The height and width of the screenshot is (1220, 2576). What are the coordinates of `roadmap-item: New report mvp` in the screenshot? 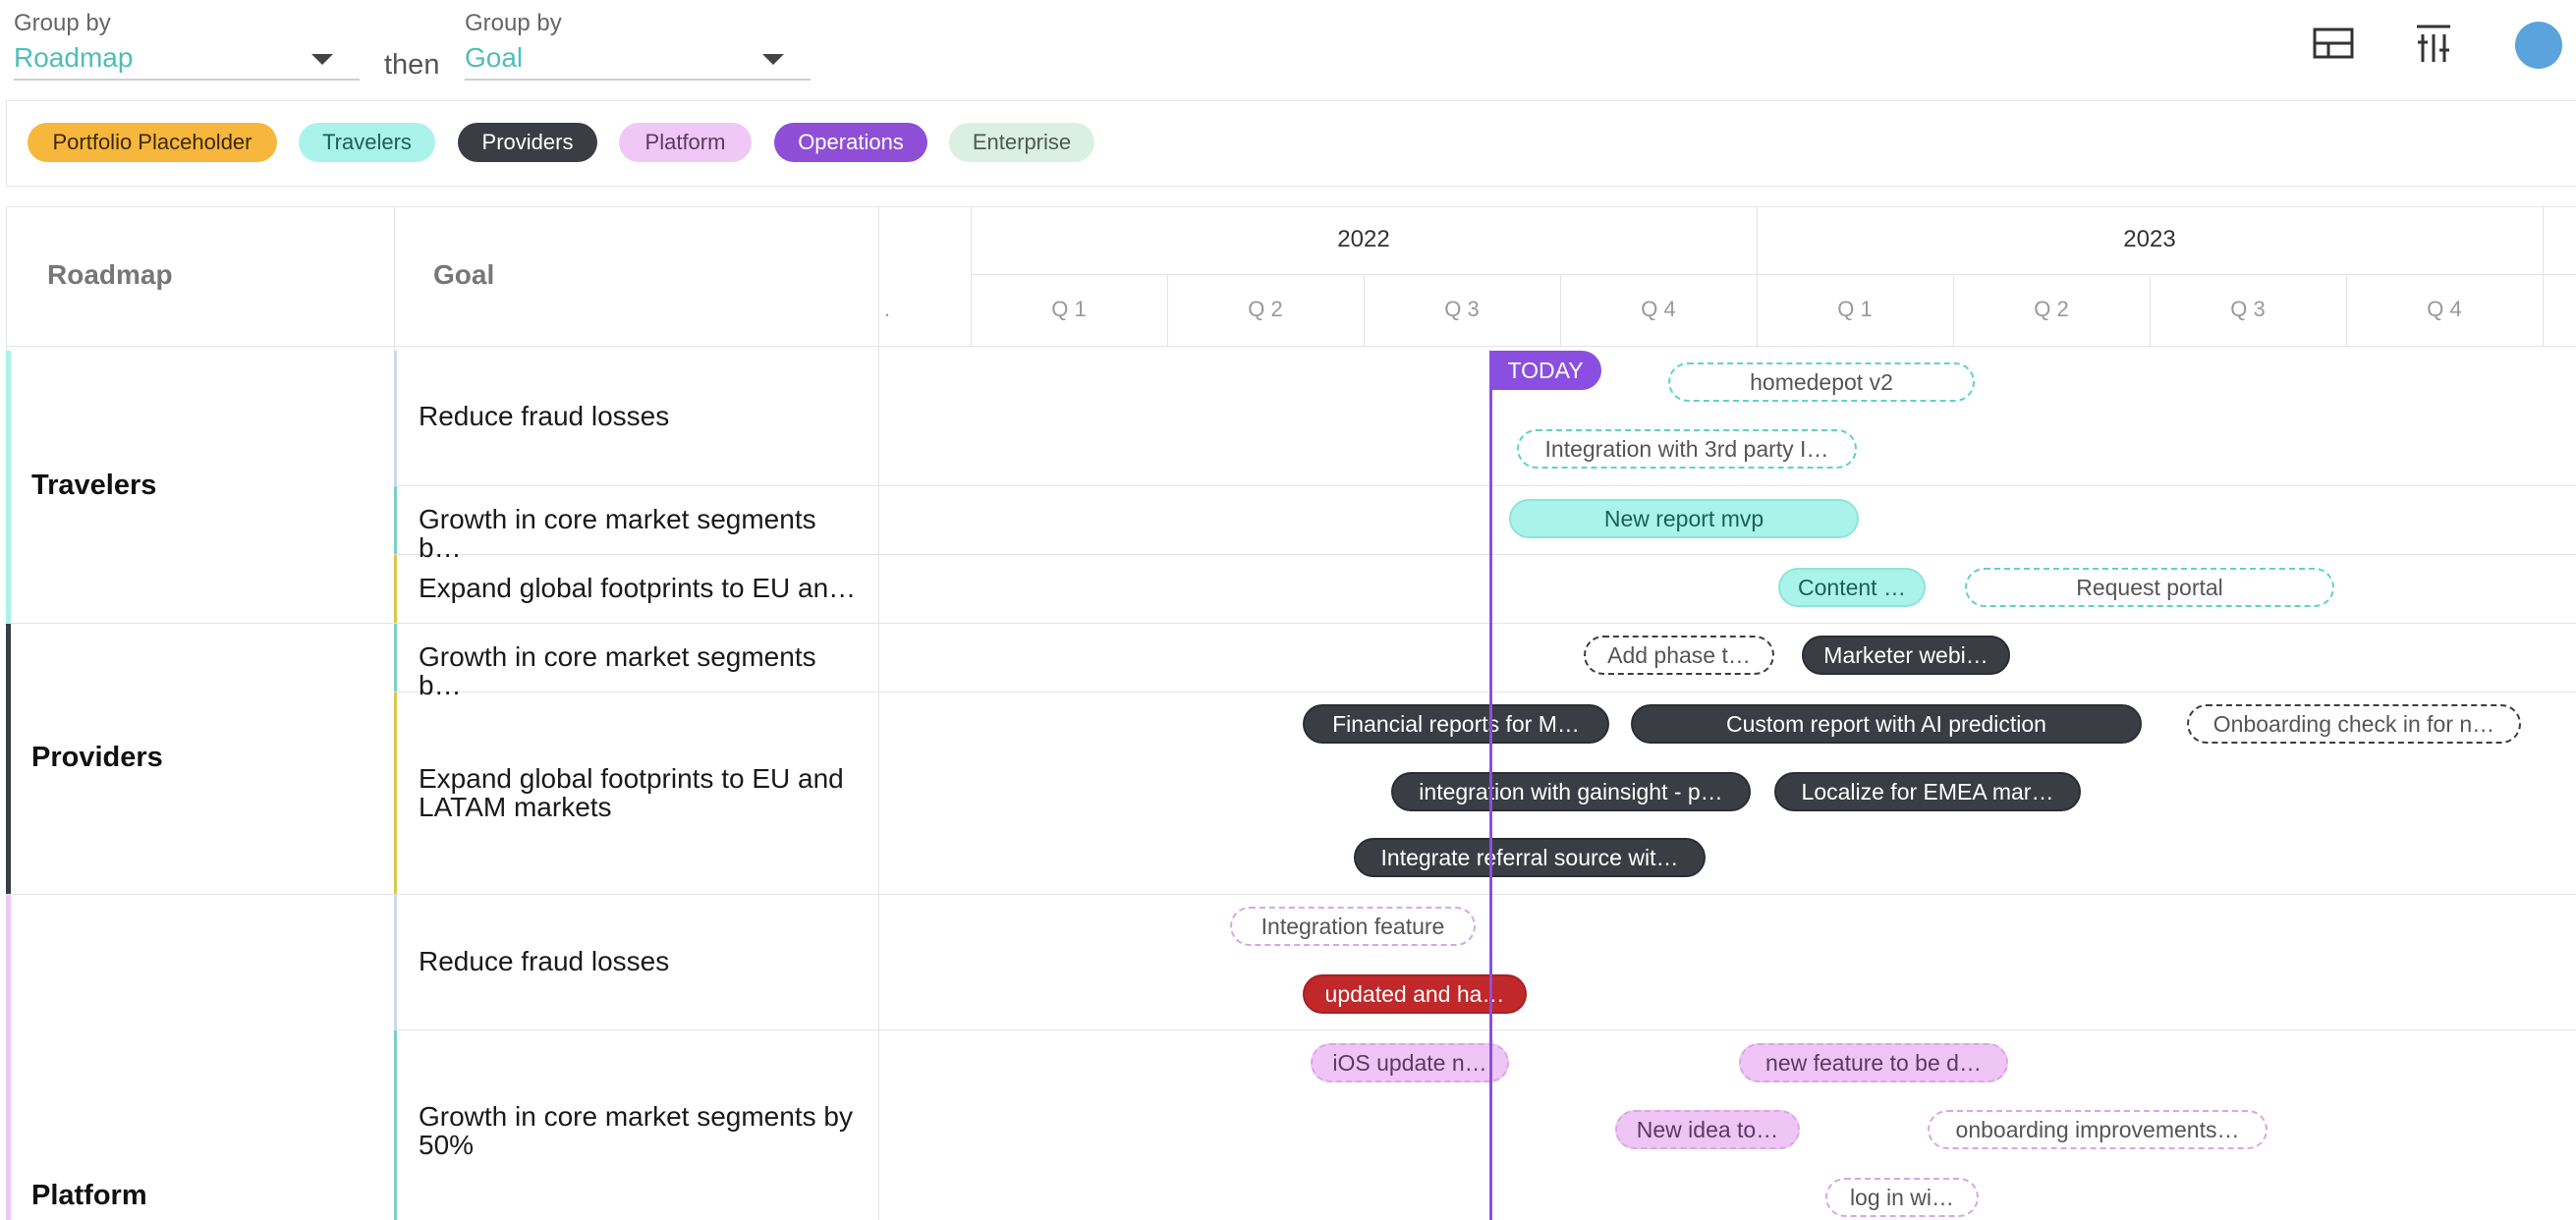 It's located at (1684, 518).